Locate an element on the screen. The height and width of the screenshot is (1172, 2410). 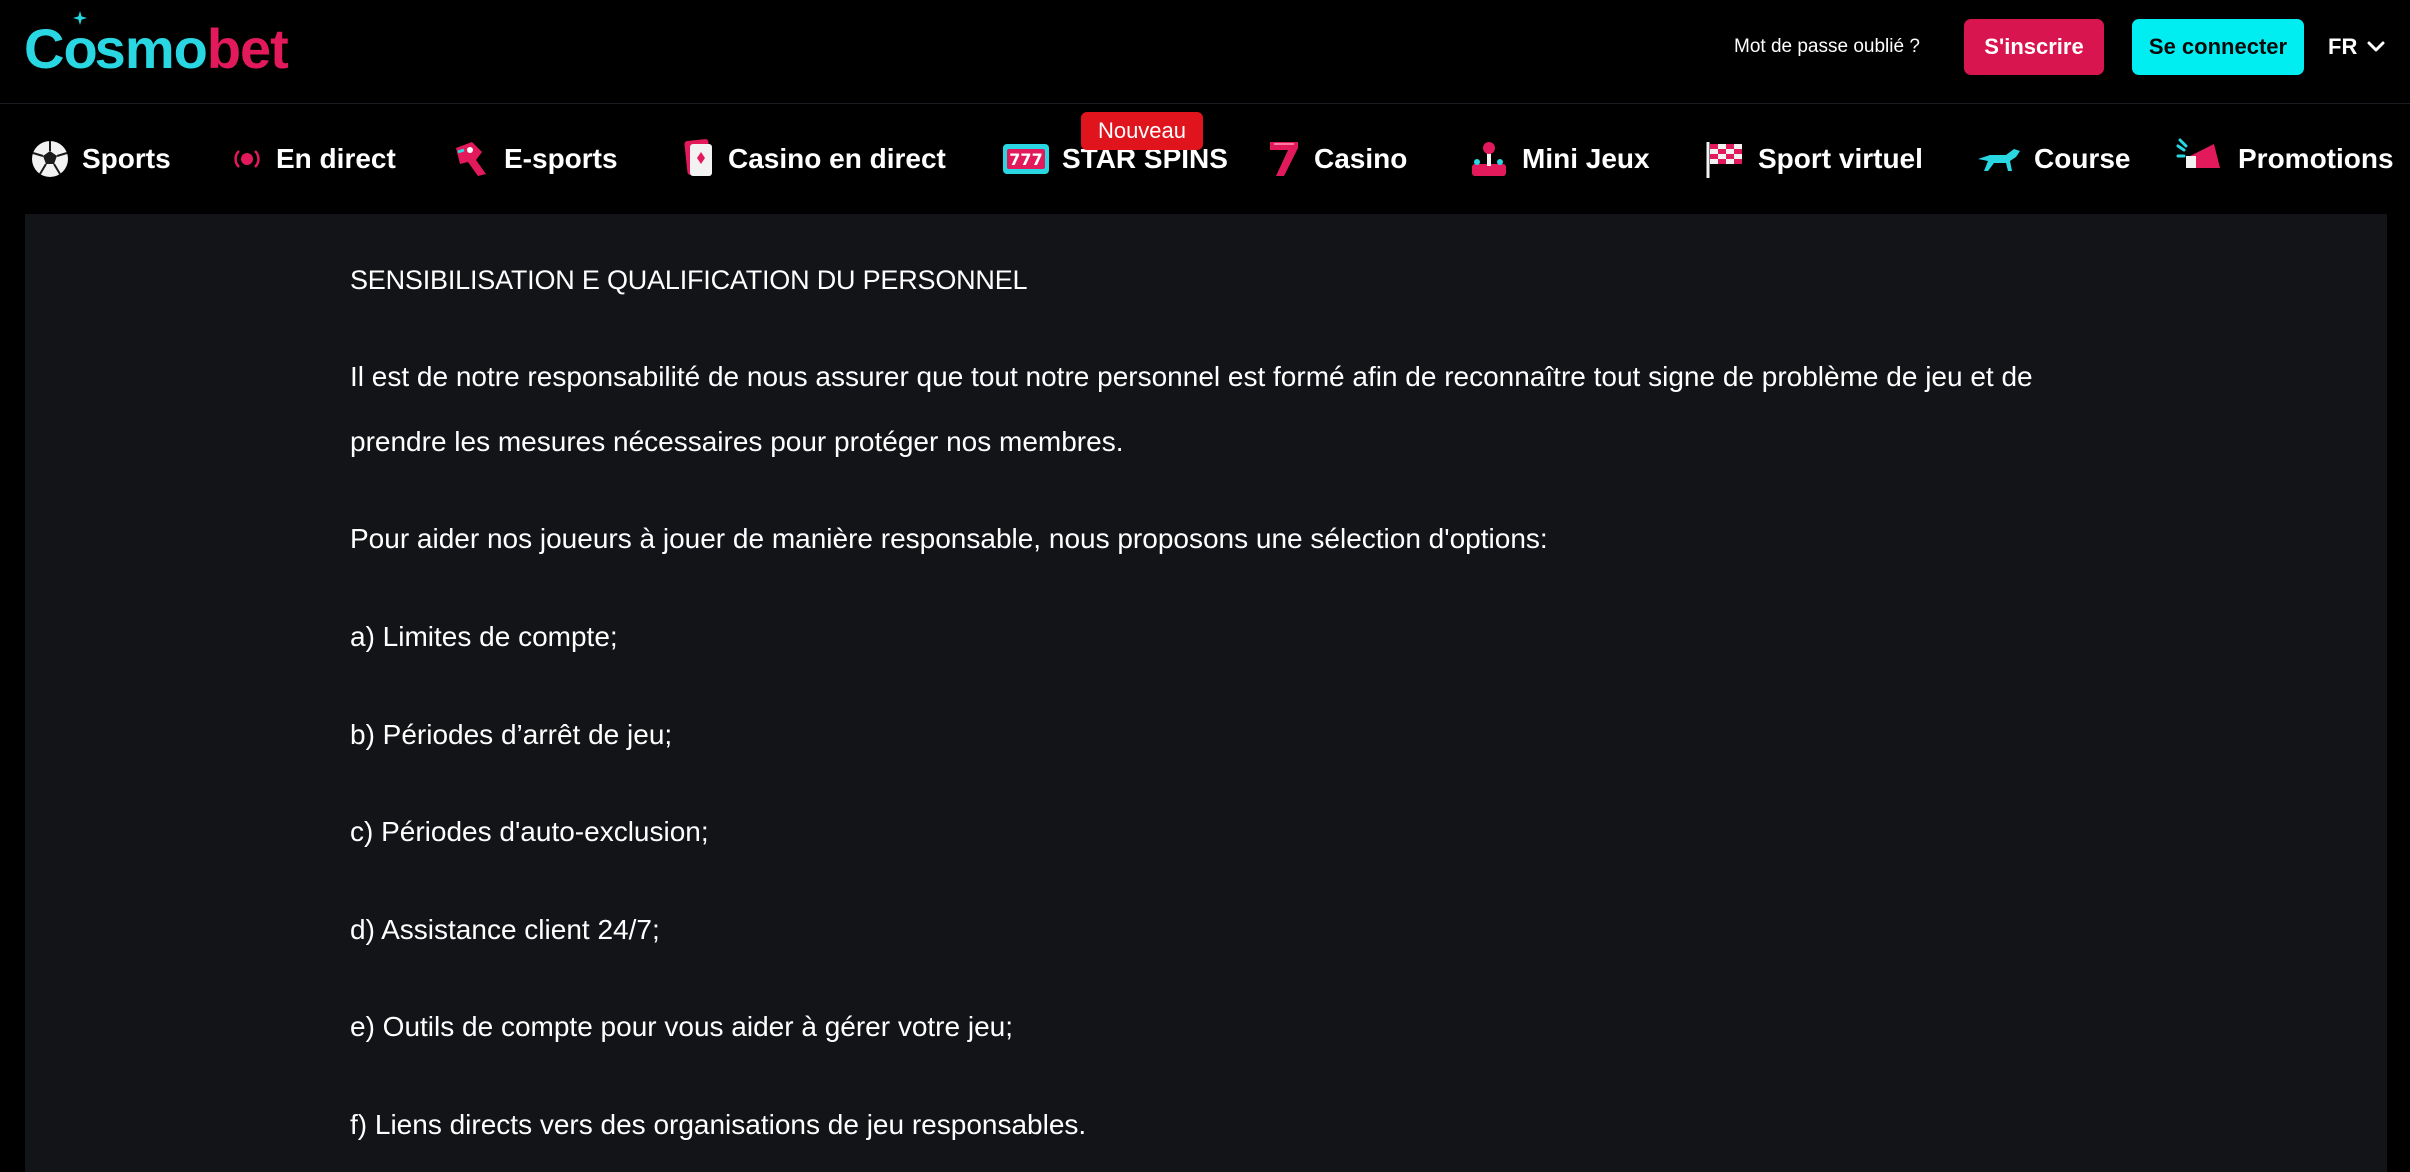
nav-label-course: Course is located at coordinates (2082, 158).